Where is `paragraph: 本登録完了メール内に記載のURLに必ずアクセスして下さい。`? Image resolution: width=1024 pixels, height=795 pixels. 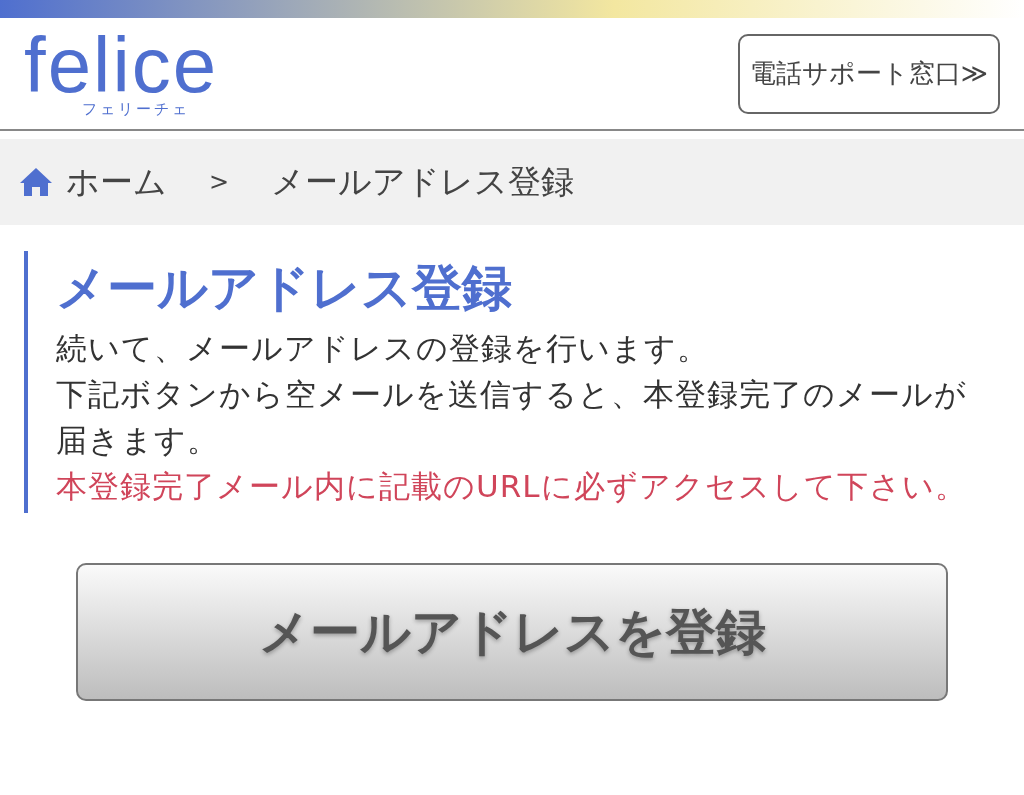 paragraph: 本登録完了メール内に記載のURLに必ずアクセスして下さい。 is located at coordinates (512, 486).